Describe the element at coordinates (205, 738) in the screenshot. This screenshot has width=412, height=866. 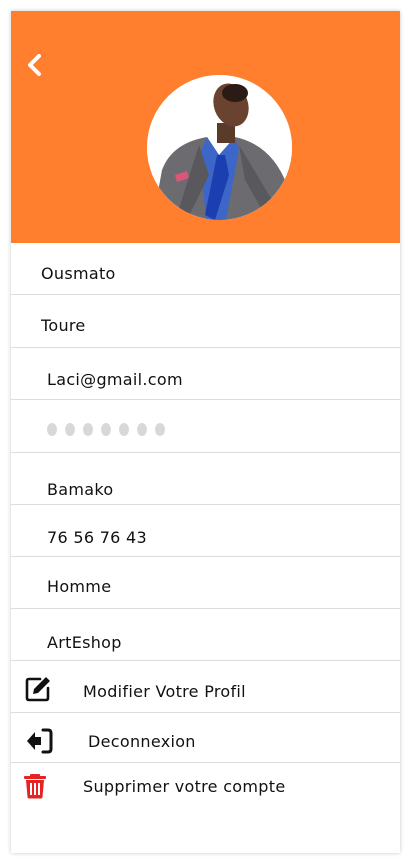
I see `logout-button: Deconnexion` at that location.